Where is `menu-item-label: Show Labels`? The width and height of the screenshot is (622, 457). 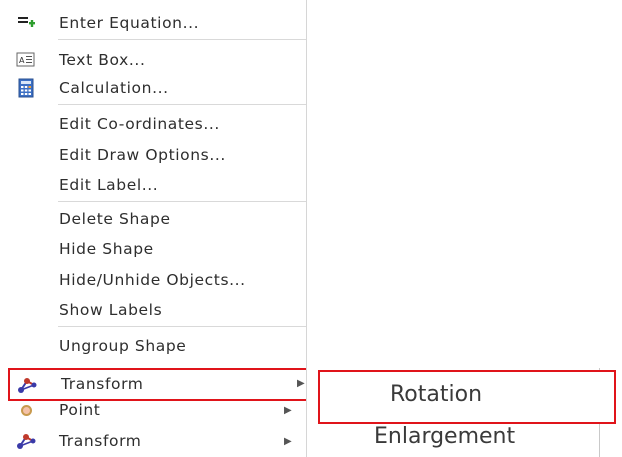 menu-item-label: Show Labels is located at coordinates (111, 310).